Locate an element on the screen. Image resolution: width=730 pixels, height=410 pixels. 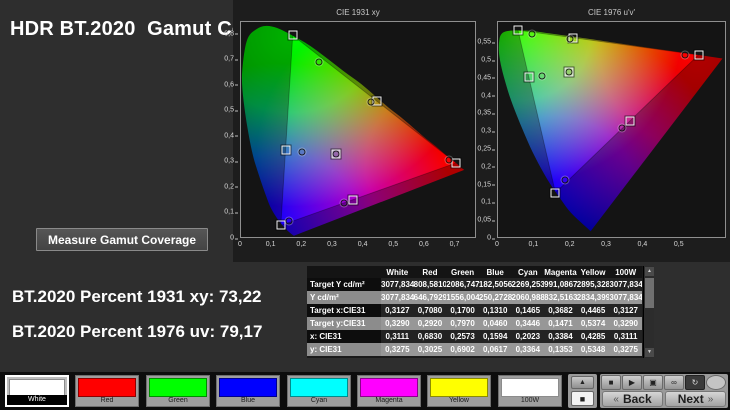
pattern-tile-yellow: Yellow is located at coordinates (459, 391).